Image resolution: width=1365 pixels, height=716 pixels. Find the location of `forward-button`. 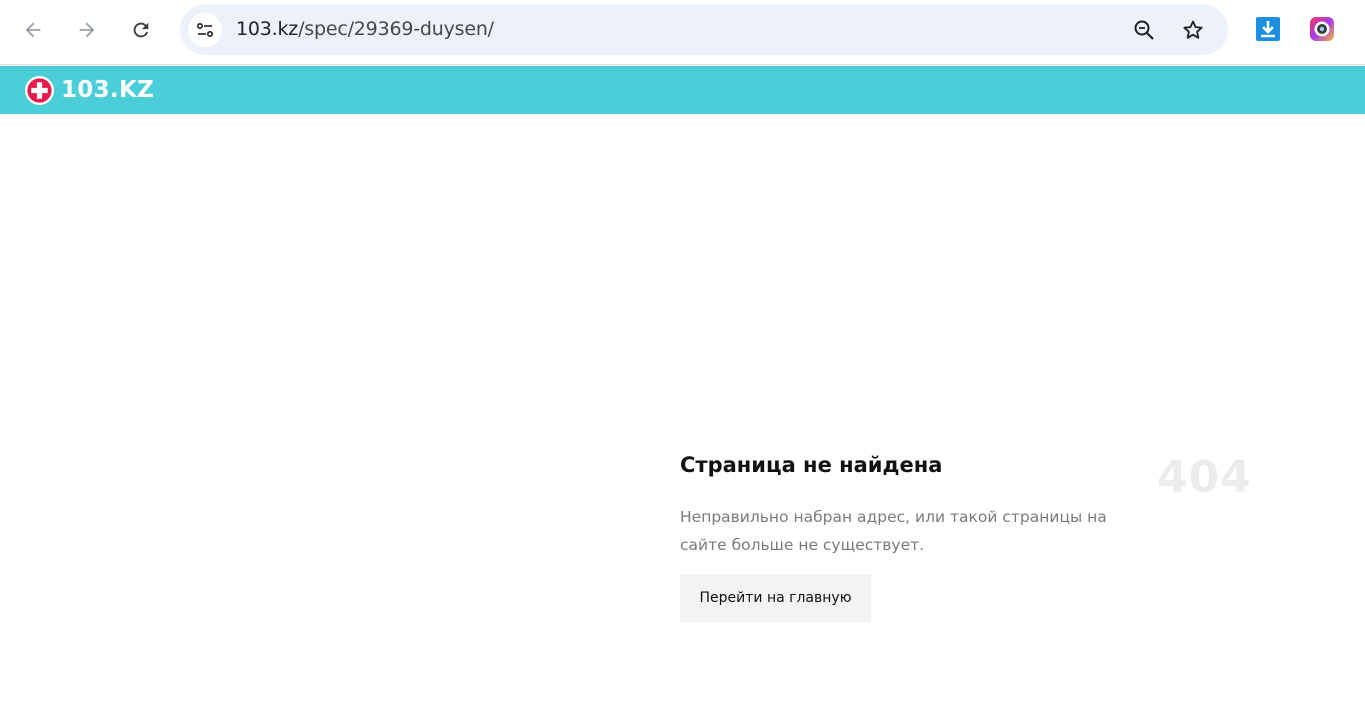

forward-button is located at coordinates (87, 30).